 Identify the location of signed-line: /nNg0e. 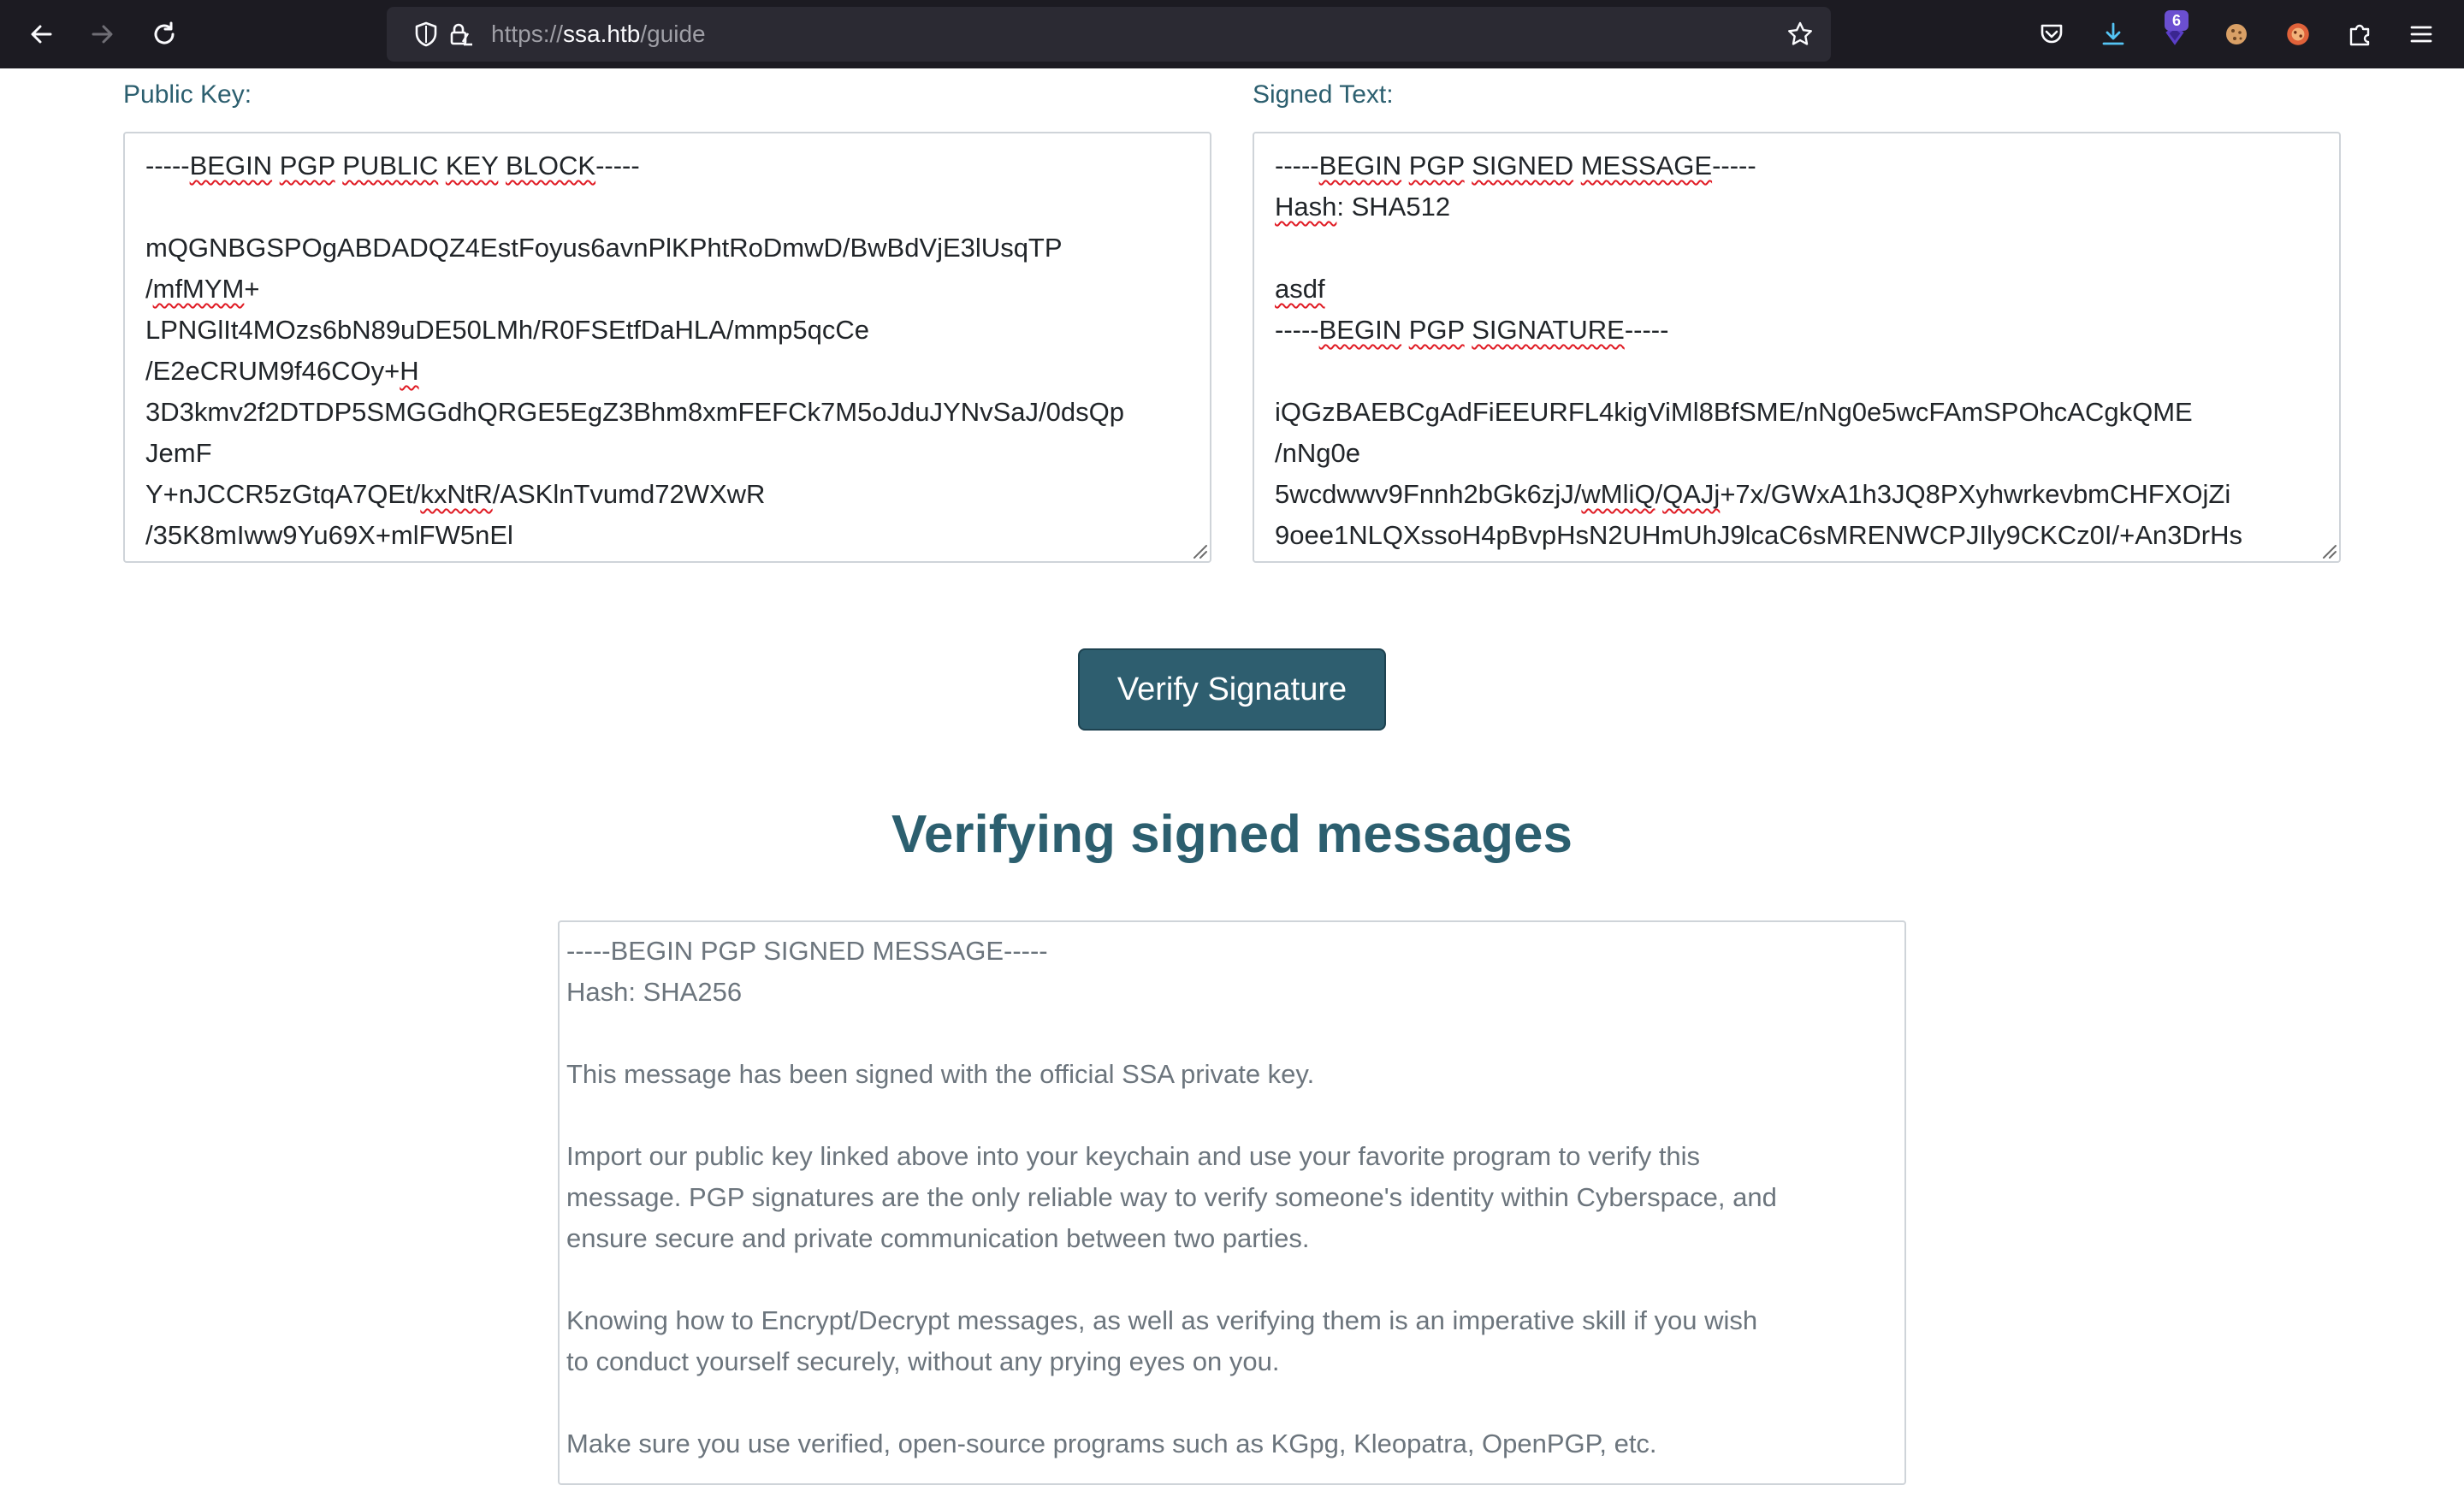
(1317, 453).